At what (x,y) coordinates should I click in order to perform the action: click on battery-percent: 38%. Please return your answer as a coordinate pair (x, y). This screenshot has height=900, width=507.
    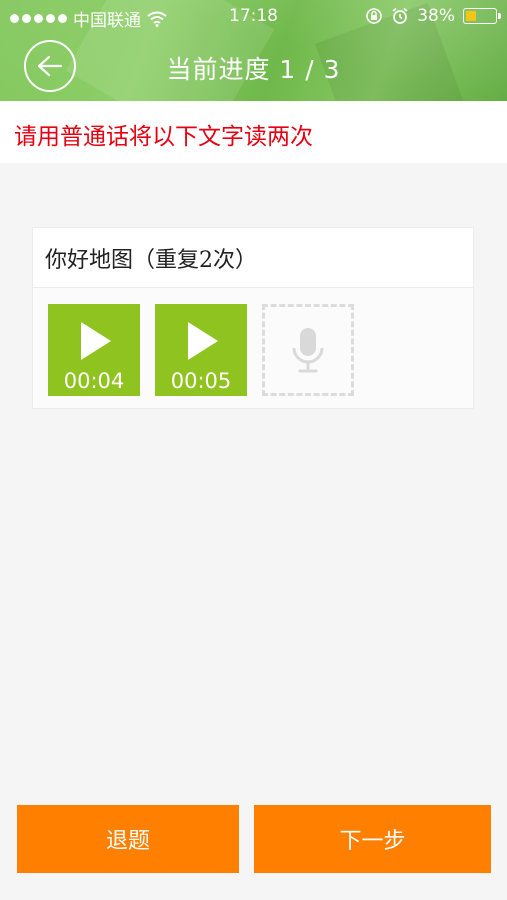
    Looking at the image, I should click on (436, 16).